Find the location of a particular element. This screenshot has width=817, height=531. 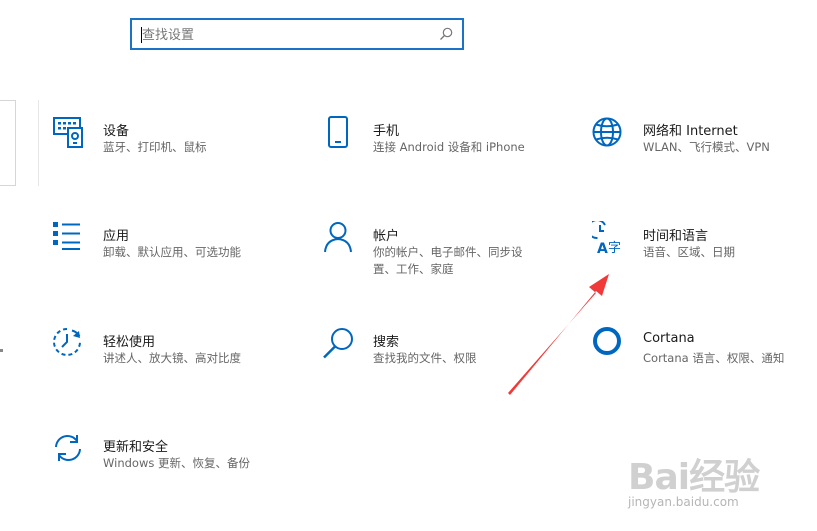

baidu-jingyan-watermark: Bai经验 jingyan.baidu.com is located at coordinates (699, 480).